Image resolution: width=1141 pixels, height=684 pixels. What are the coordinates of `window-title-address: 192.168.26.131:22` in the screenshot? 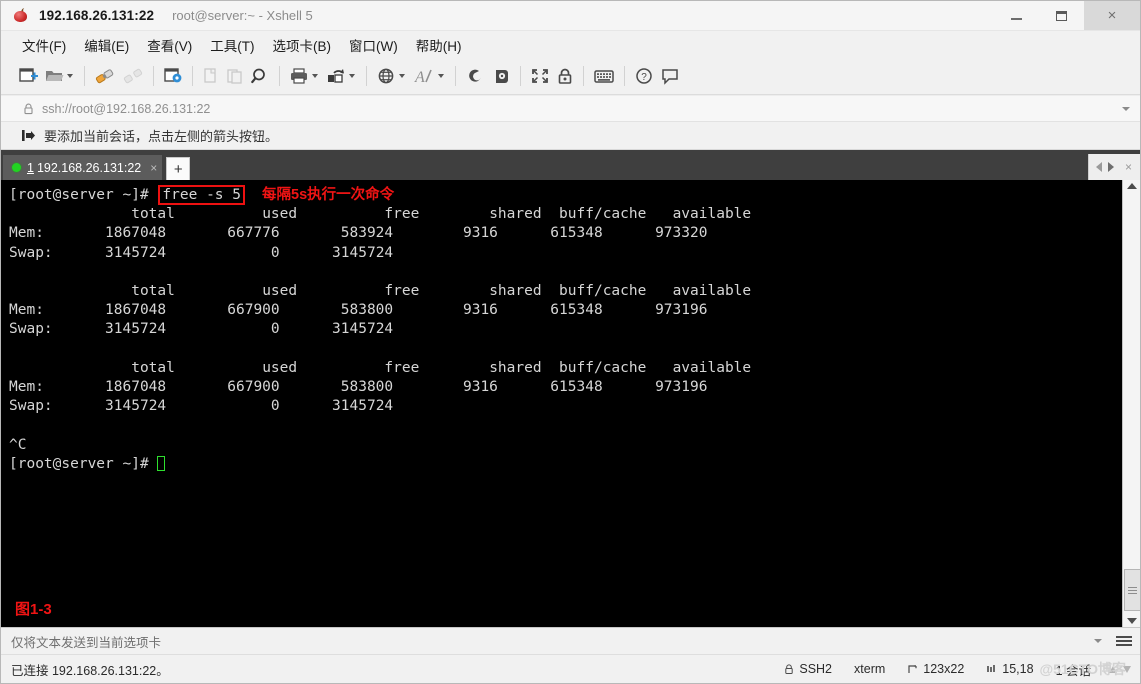 It's located at (97, 15).